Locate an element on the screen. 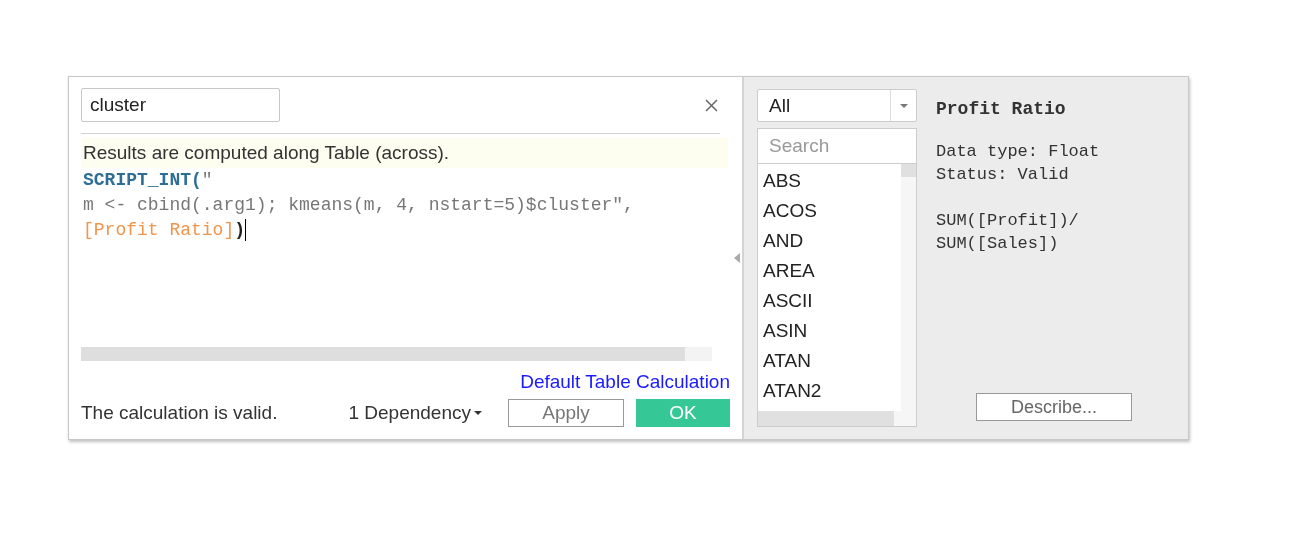 The image size is (1291, 535). category-dropdown: All is located at coordinates (837, 105).